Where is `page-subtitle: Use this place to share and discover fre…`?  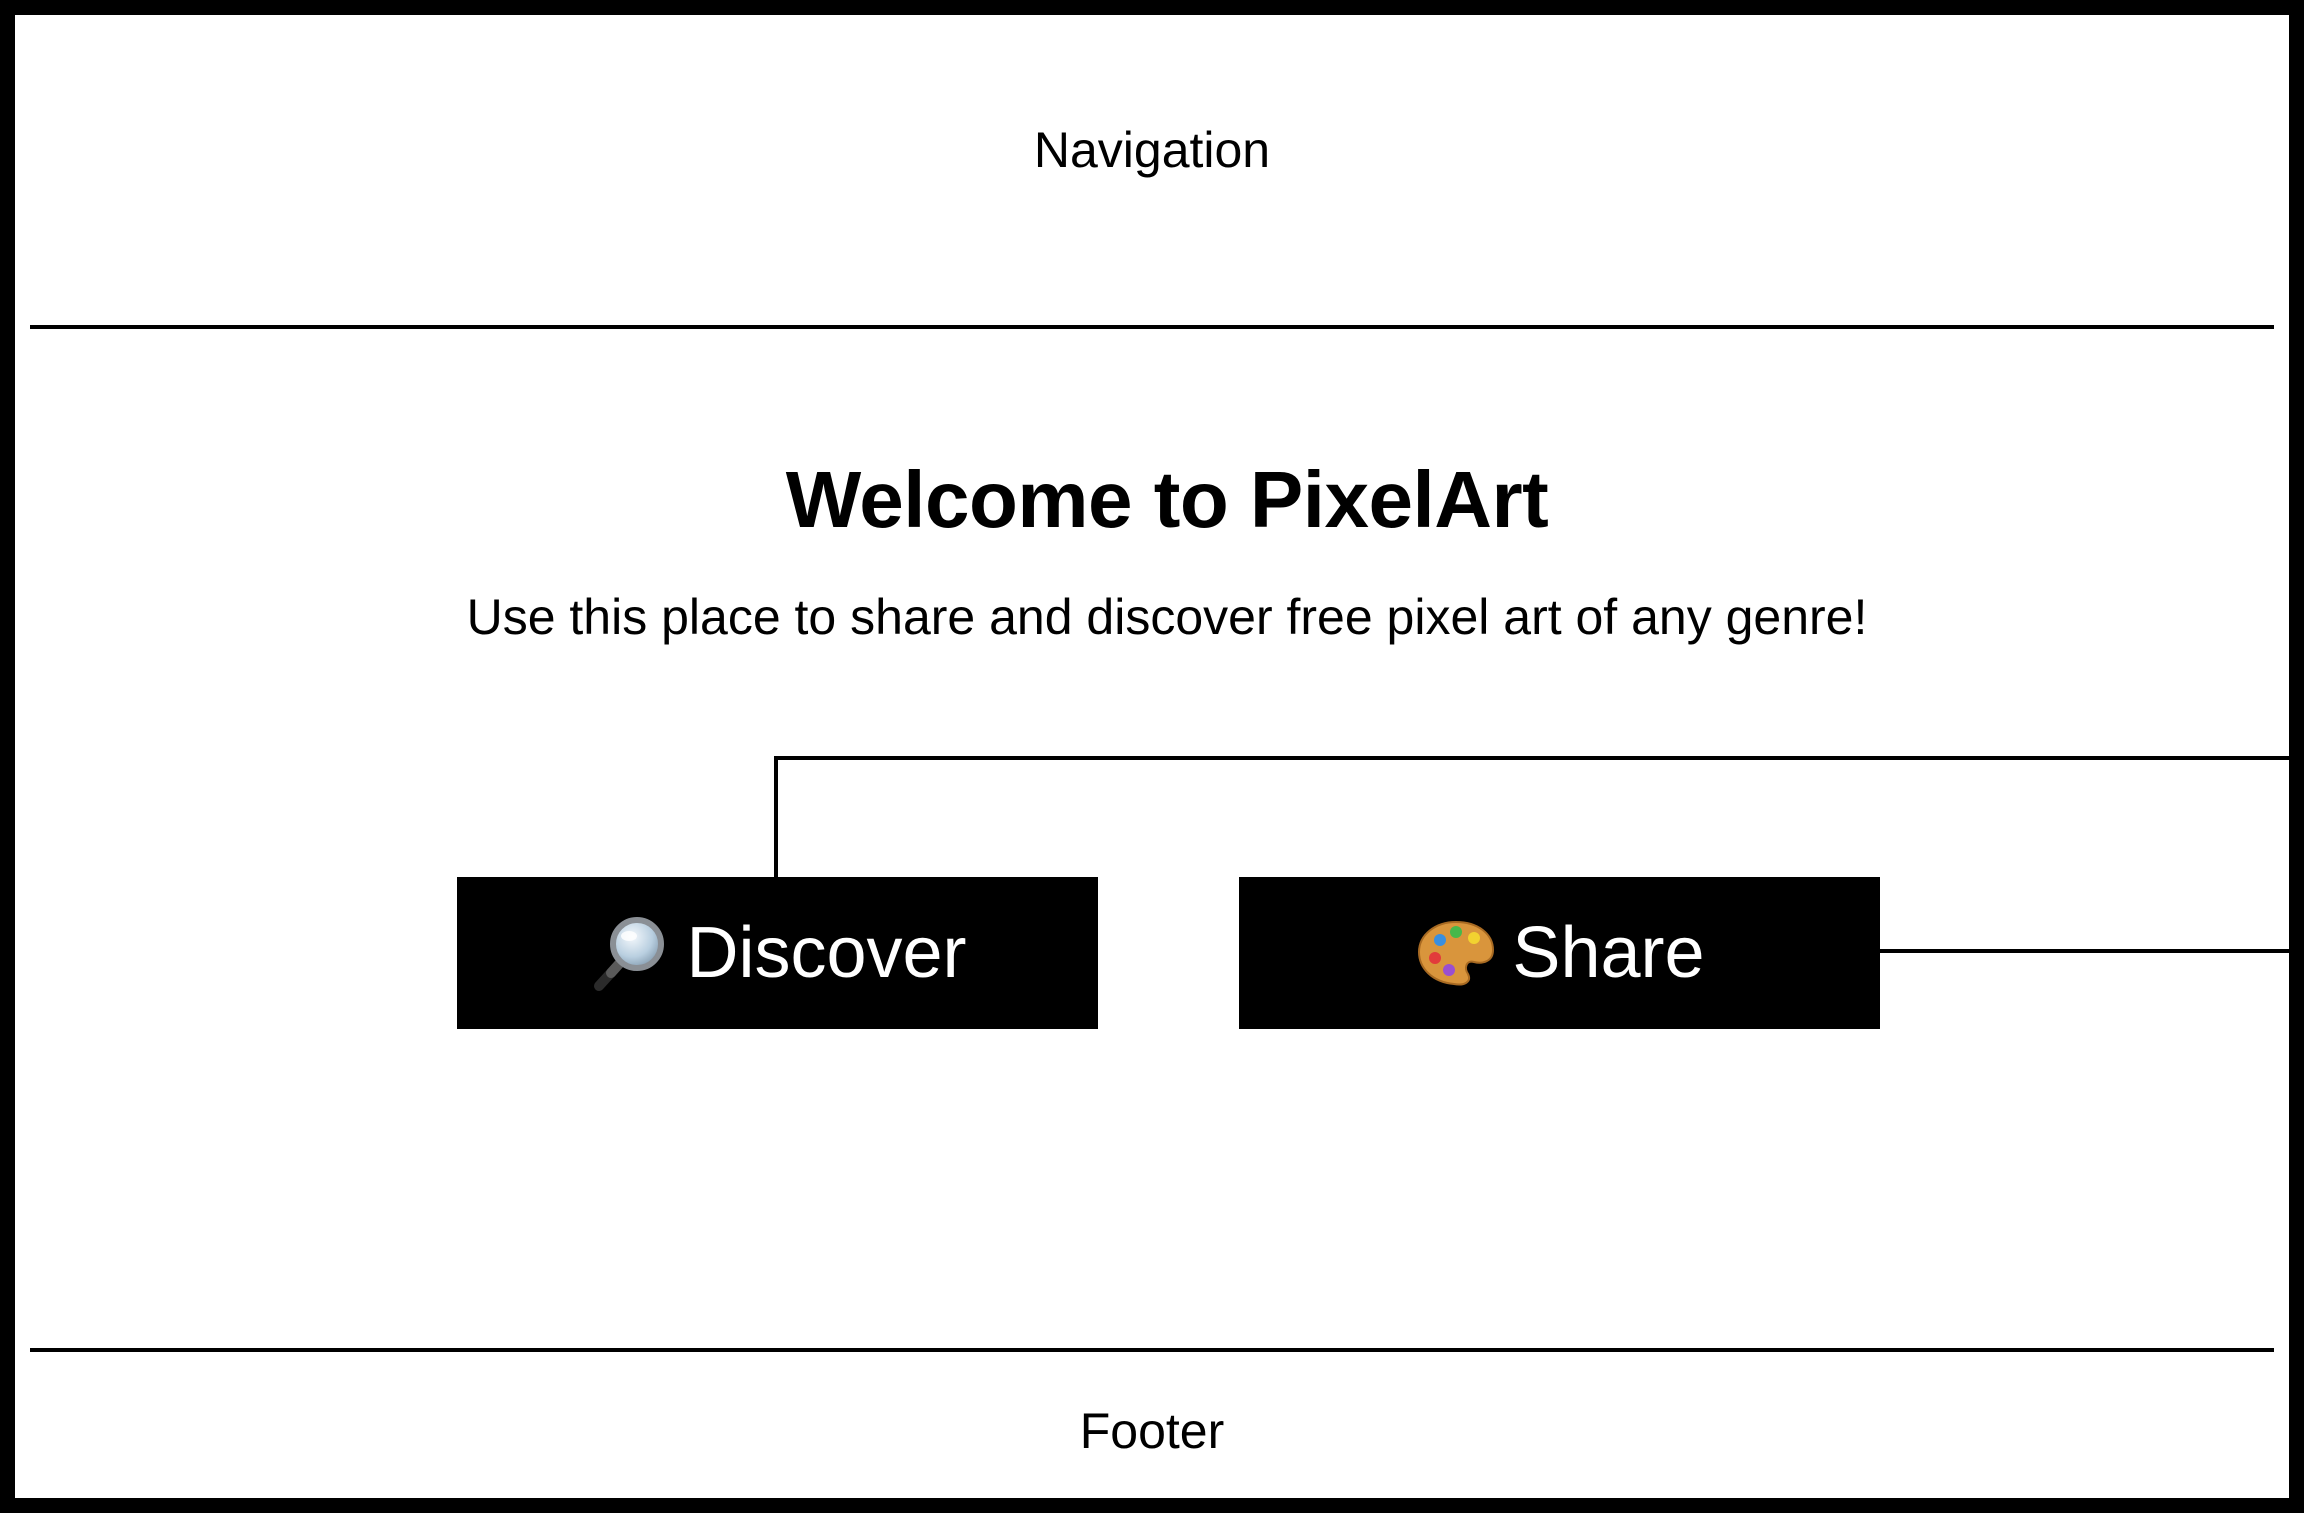
page-subtitle: Use this place to share and discover fre… is located at coordinates (1167, 617).